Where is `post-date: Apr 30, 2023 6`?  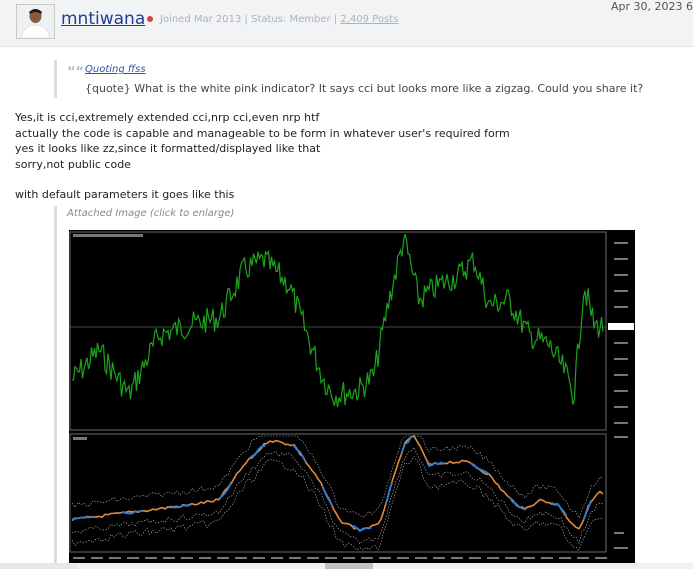 post-date: Apr 30, 2023 6 is located at coordinates (651, 6).